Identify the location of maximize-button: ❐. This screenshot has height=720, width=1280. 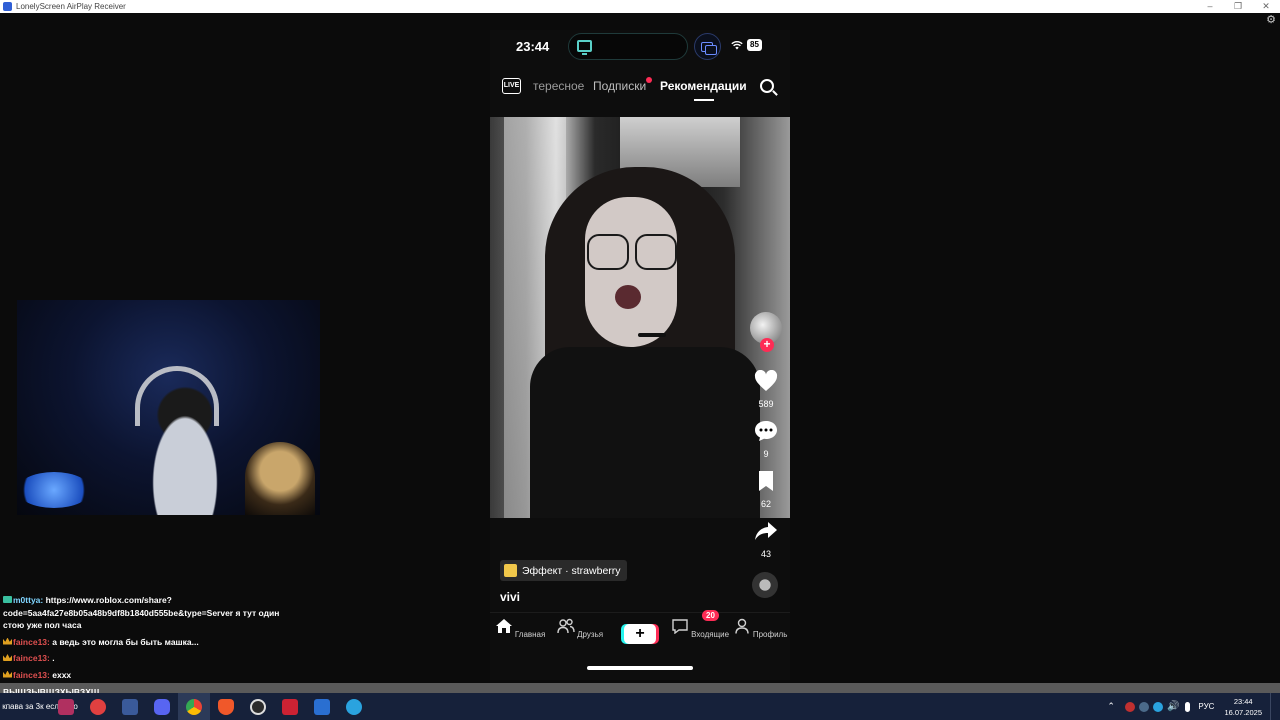
(1238, 6).